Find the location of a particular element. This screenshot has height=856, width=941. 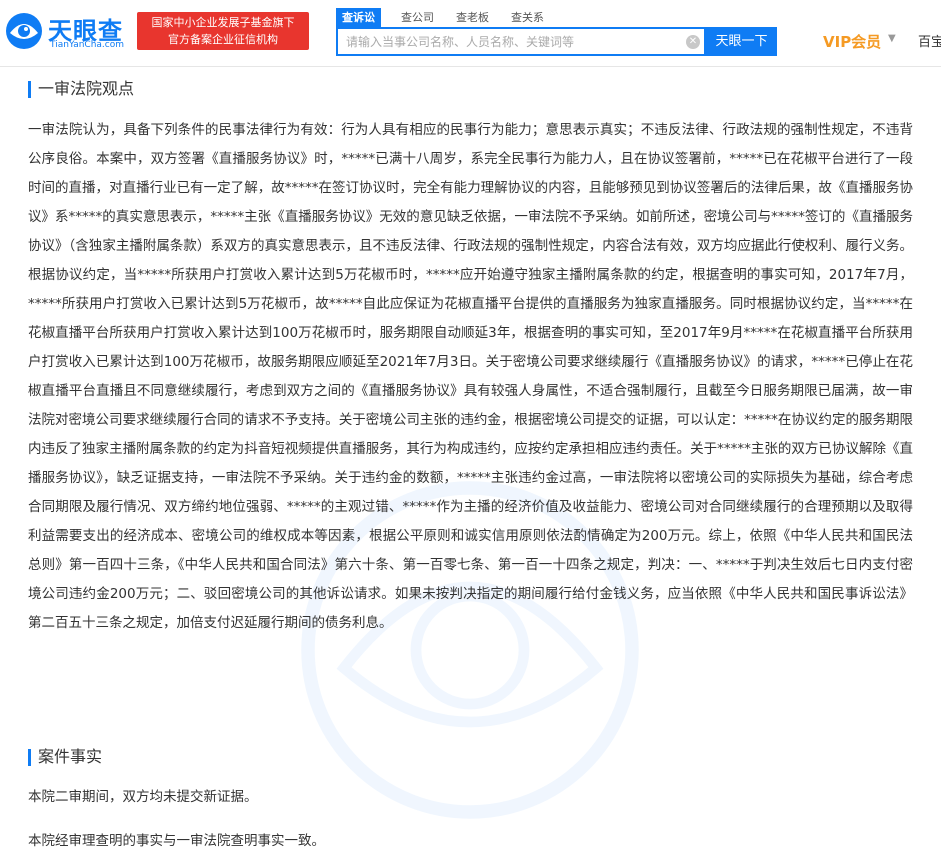

search-button: 天眼一下 is located at coordinates (741, 41).